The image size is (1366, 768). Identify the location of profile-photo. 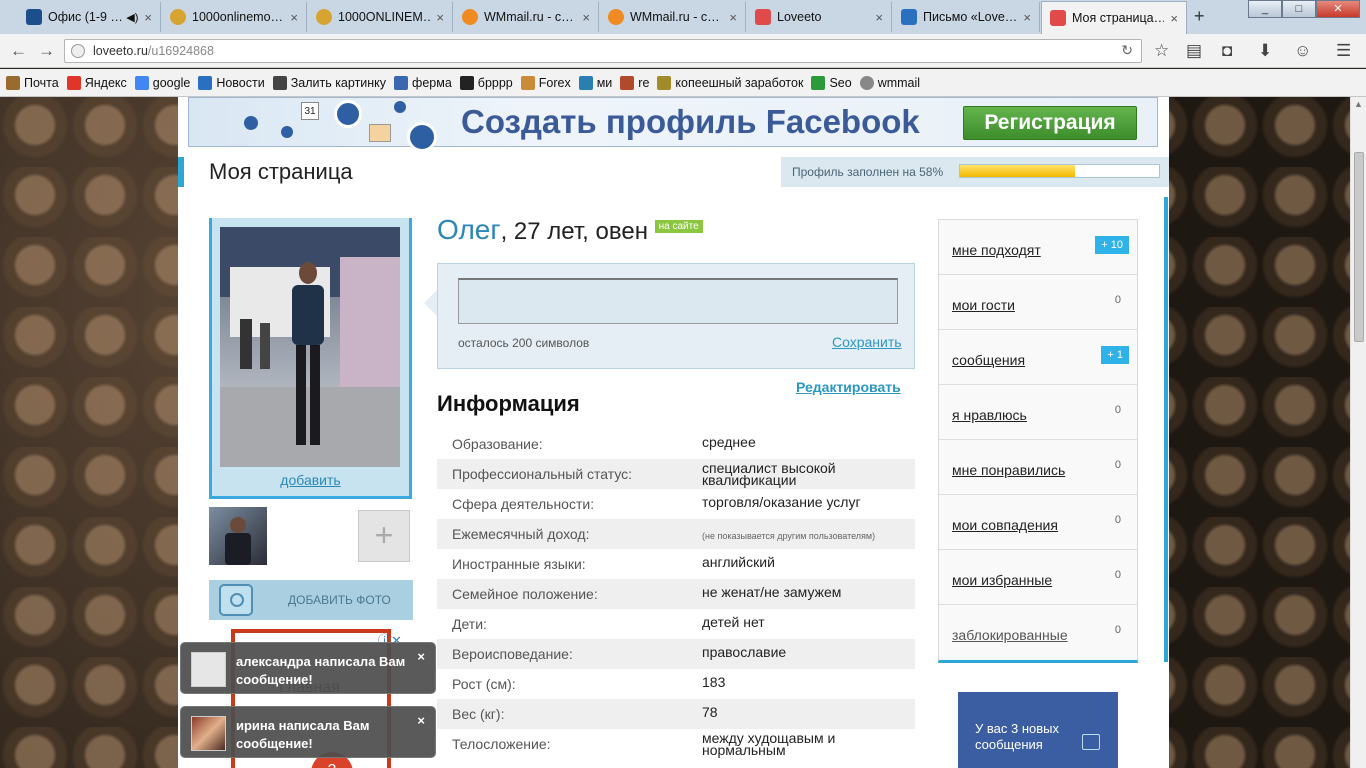
(310, 347).